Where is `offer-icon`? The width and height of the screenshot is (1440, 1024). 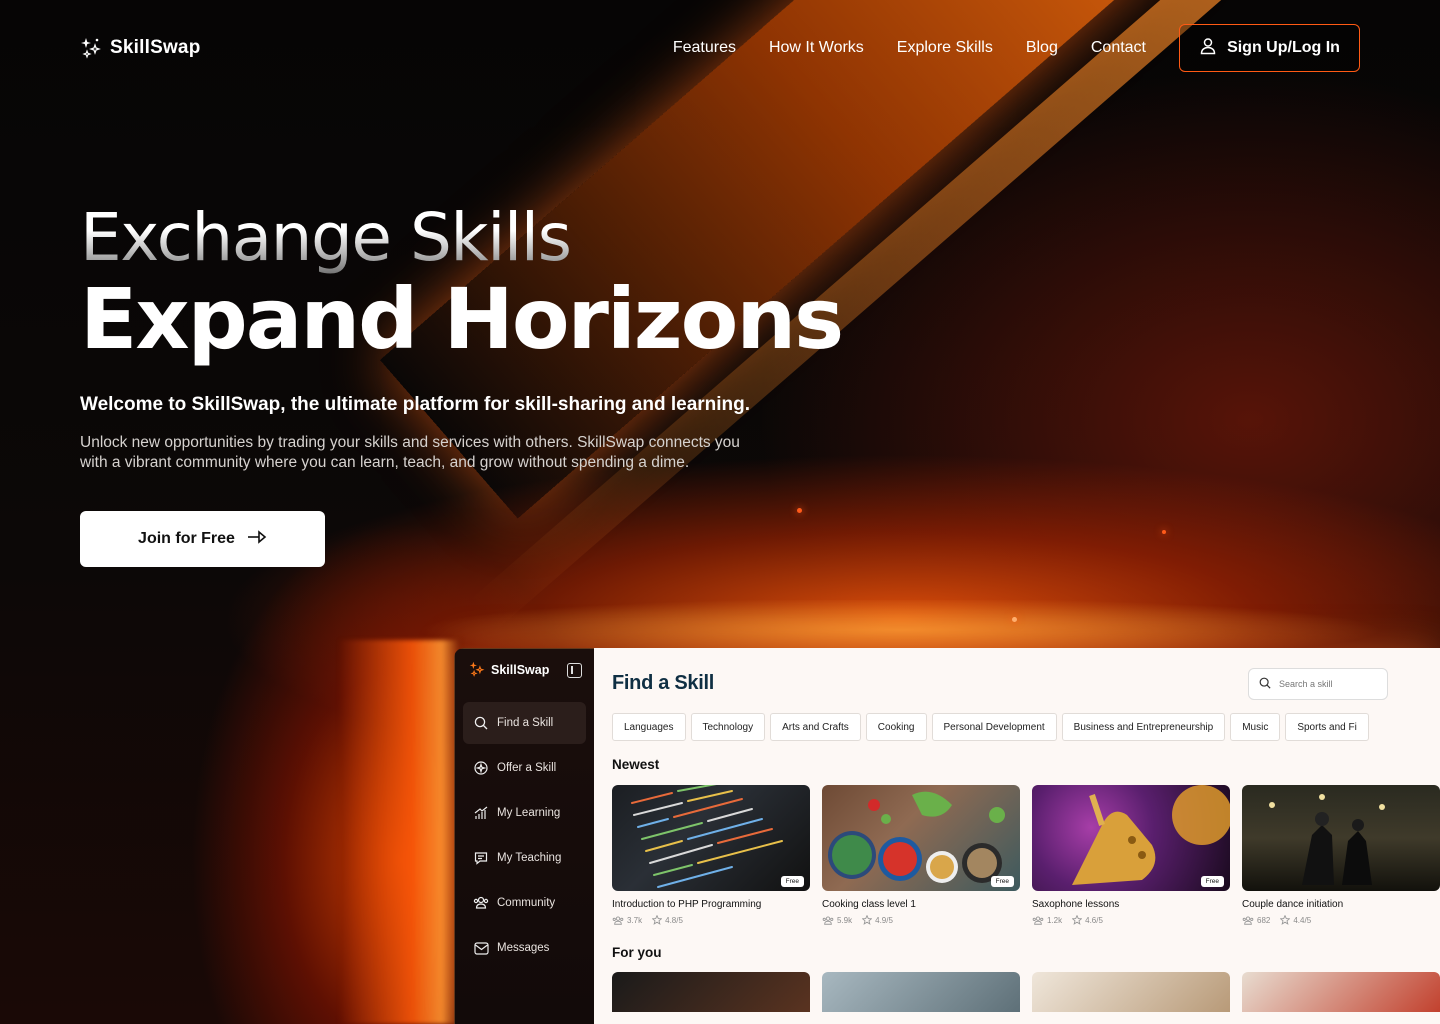
offer-icon is located at coordinates (481, 768).